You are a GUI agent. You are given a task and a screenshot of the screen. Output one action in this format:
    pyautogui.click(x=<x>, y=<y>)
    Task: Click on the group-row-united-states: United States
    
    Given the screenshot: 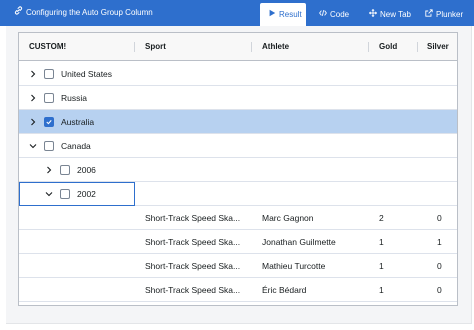 What is the action you would take?
    pyautogui.click(x=238, y=74)
    